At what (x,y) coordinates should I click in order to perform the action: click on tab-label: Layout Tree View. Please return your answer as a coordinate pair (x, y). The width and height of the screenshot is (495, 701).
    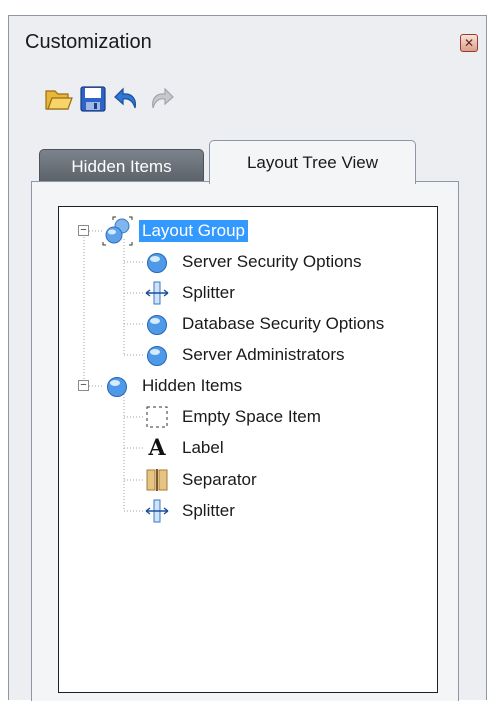
    Looking at the image, I should click on (312, 162).